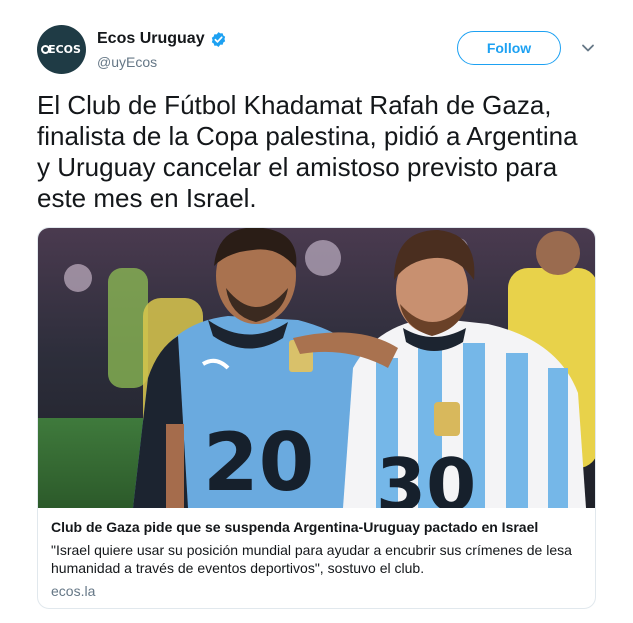 Image resolution: width=633 pixels, height=623 pixels. I want to click on user-handle: @uyEcos, so click(127, 62).